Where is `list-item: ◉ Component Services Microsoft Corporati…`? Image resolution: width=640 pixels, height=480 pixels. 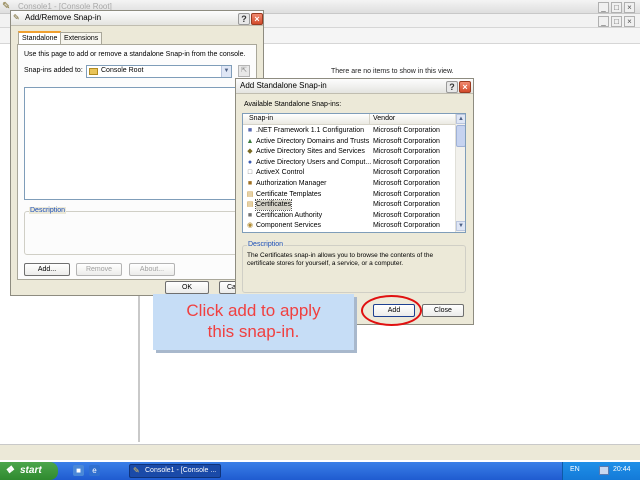 list-item: ◉ Component Services Microsoft Corporati… is located at coordinates (349, 226).